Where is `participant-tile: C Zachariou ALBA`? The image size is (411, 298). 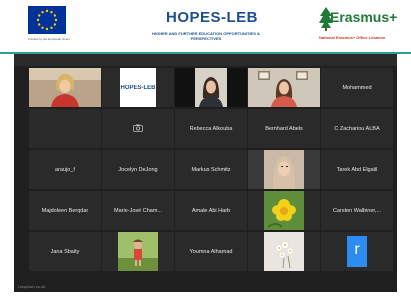 participant-tile: C Zachariou ALBA is located at coordinates (357, 128).